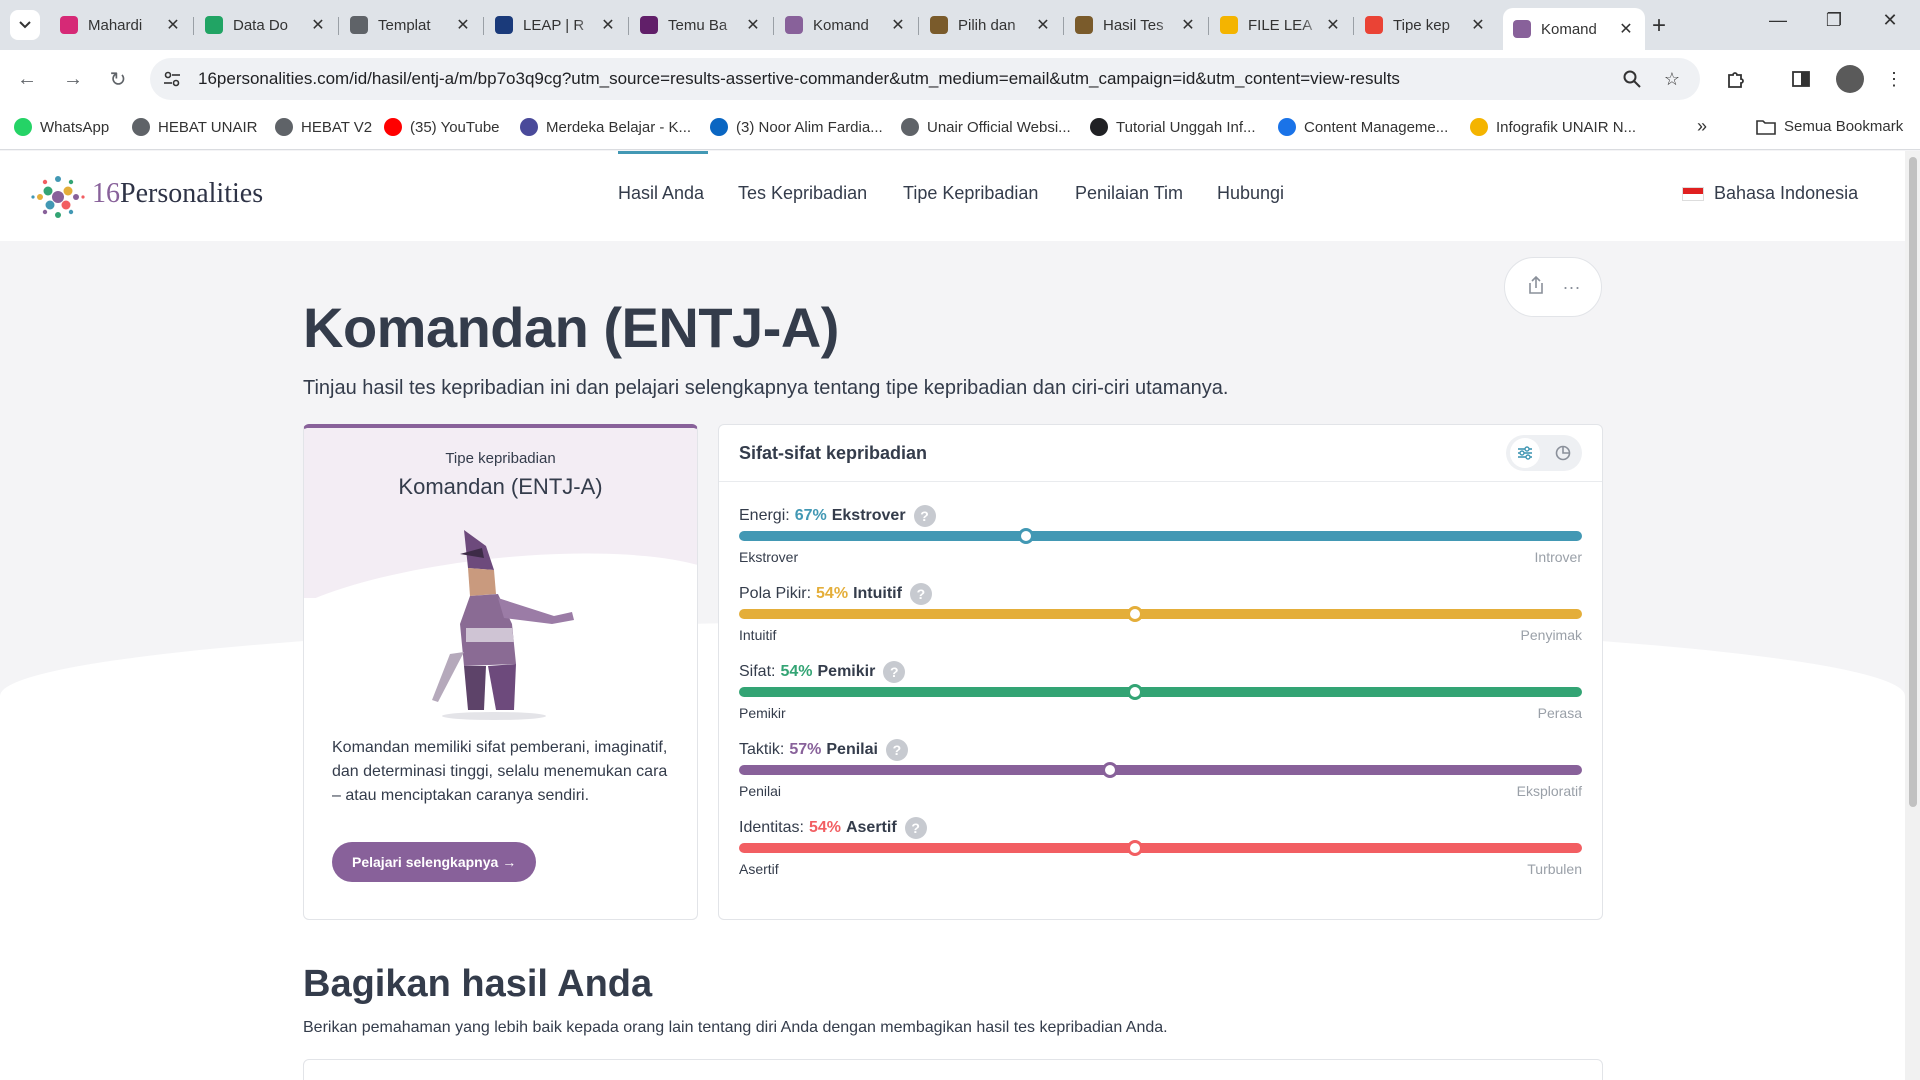 The width and height of the screenshot is (1920, 1080). Describe the element at coordinates (1801, 79) in the screenshot. I see `side-panel-icon` at that location.